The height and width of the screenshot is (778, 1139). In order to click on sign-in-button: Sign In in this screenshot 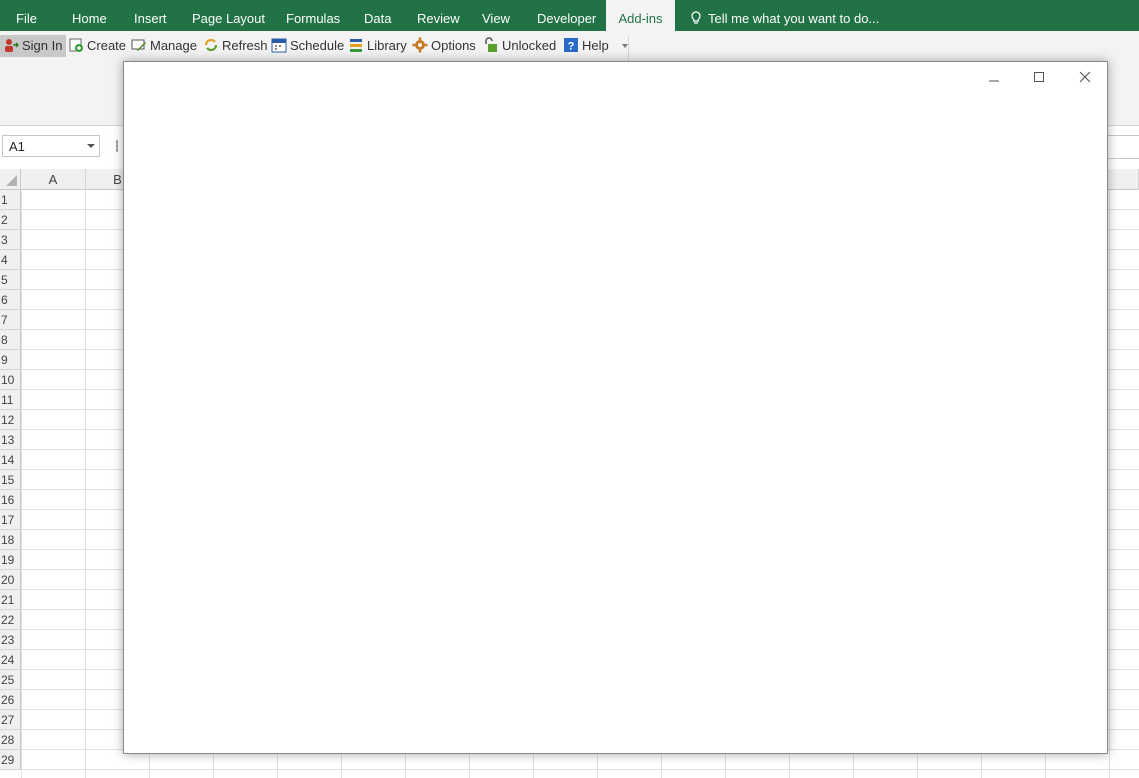, I will do `click(33, 46)`.